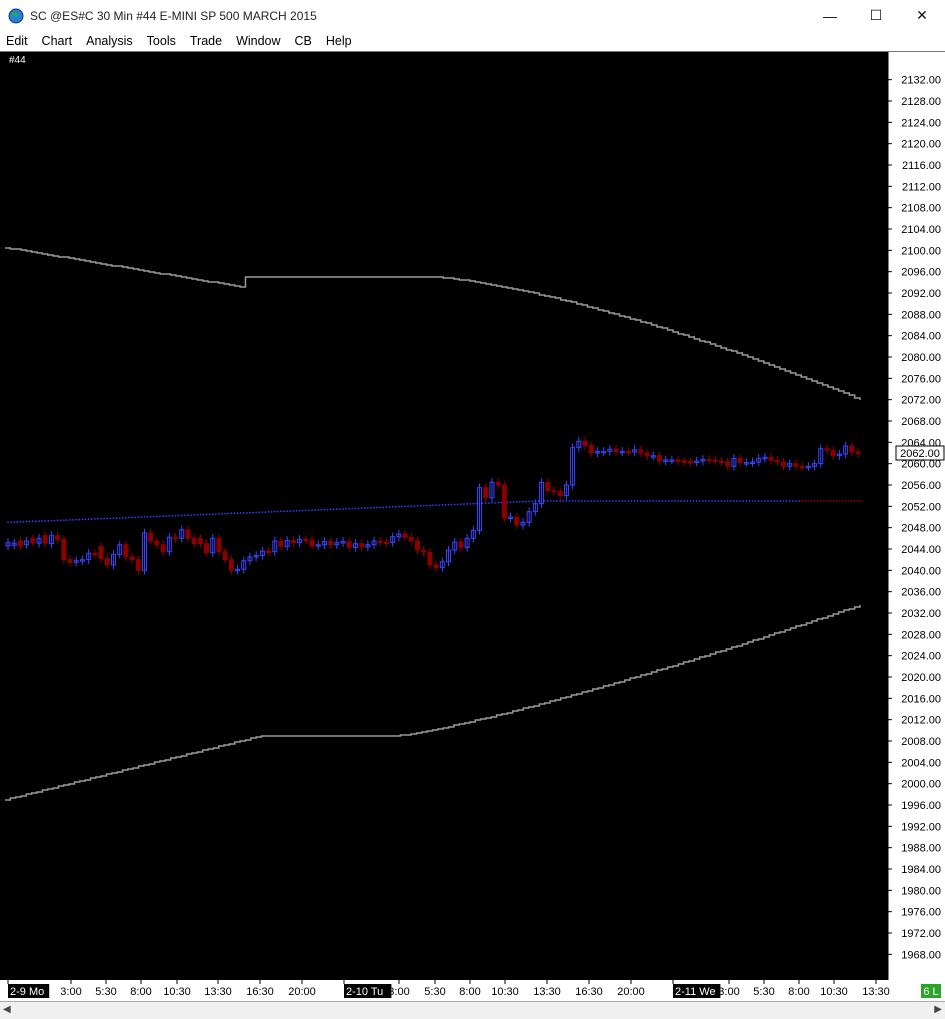 The width and height of the screenshot is (945, 1019). I want to click on price-tick-label: 2128.00, so click(921, 102).